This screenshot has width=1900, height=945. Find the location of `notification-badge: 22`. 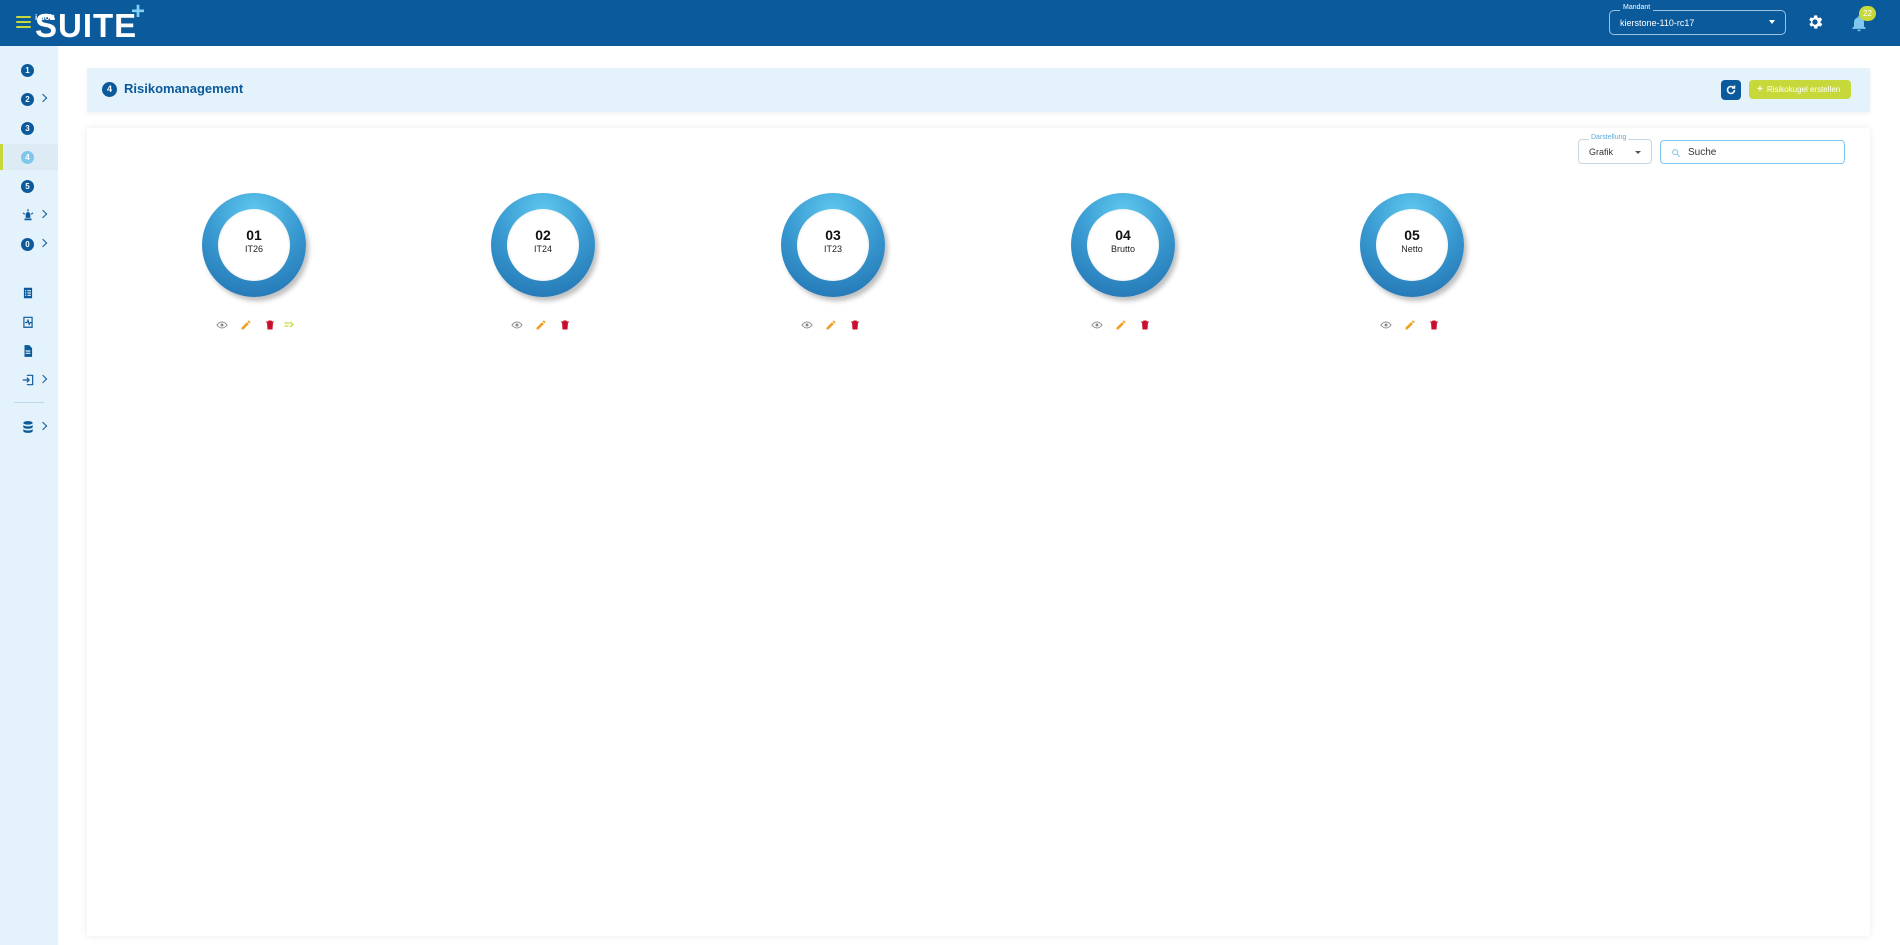

notification-badge: 22 is located at coordinates (1867, 13).